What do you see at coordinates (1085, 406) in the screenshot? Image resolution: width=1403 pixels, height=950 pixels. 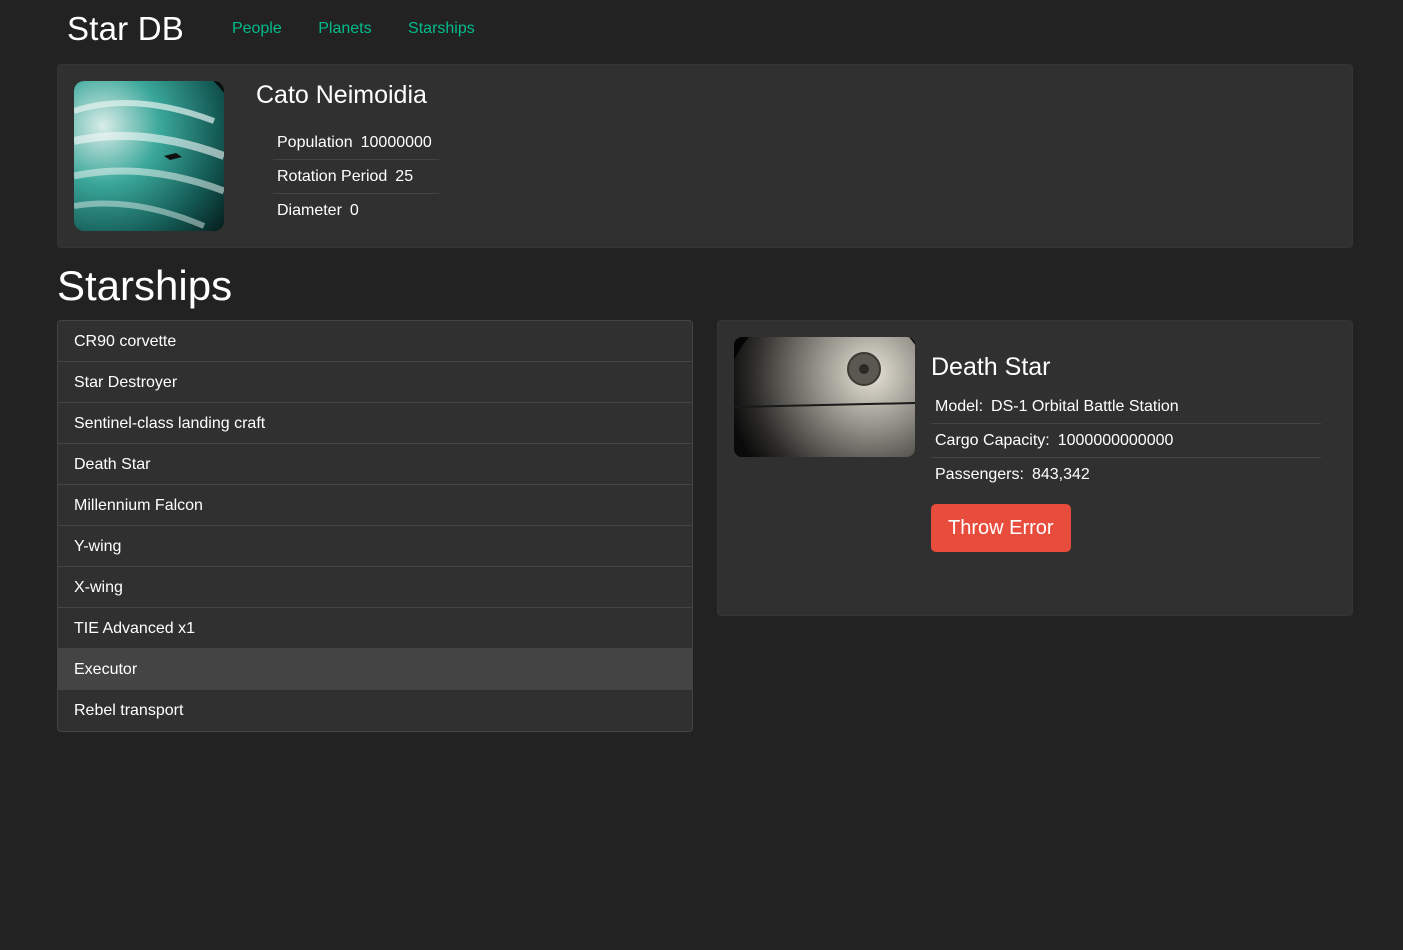 I see `detail-value: DS-1 Orbital Battle Station` at bounding box center [1085, 406].